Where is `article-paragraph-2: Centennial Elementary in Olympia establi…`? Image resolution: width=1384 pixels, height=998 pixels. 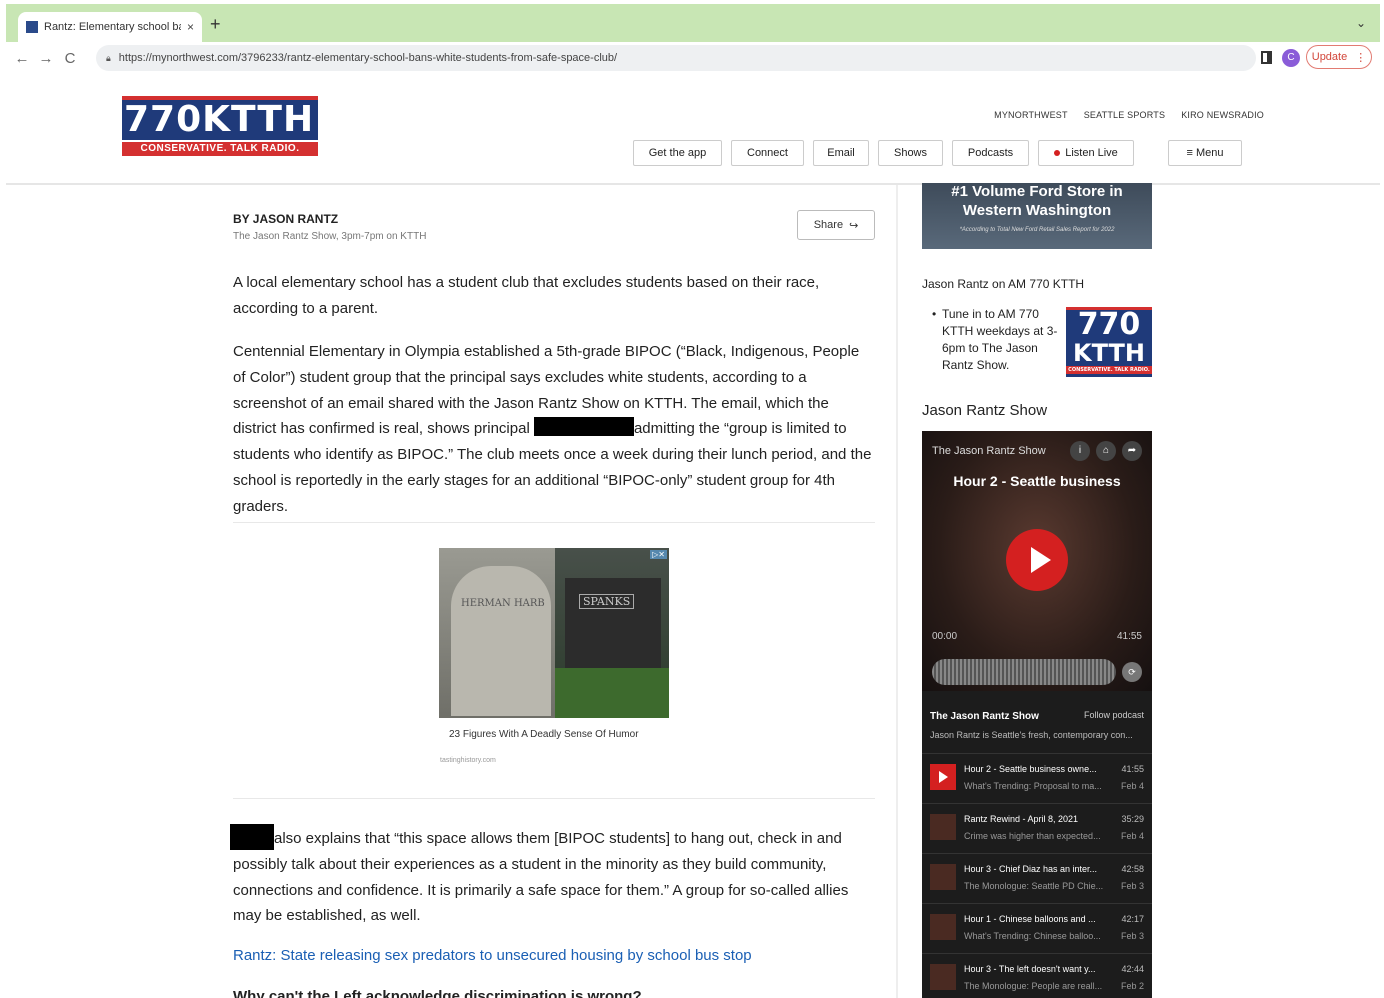
article-paragraph-2: Centennial Elementary in Olympia establi… is located at coordinates (553, 429).